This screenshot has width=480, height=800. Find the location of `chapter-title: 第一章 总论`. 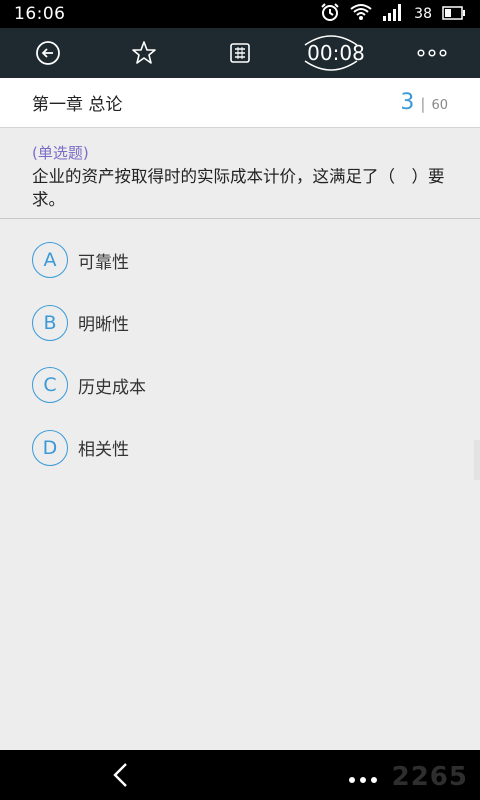

chapter-title: 第一章 总论 is located at coordinates (77, 105).